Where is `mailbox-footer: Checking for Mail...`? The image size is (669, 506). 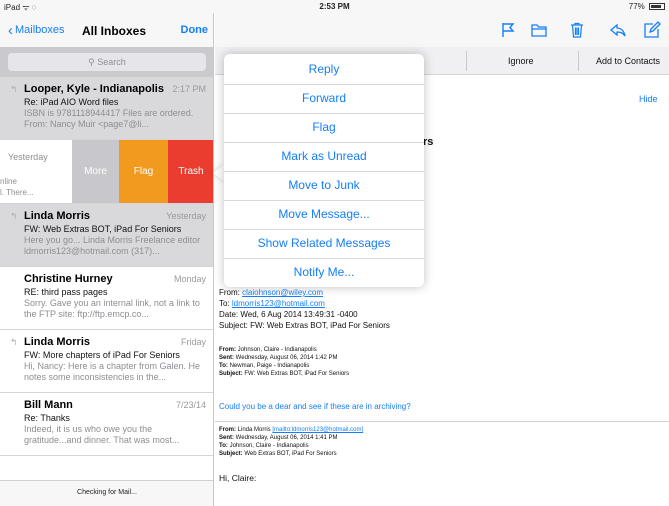
mailbox-footer: Checking for Mail... is located at coordinates (106, 493).